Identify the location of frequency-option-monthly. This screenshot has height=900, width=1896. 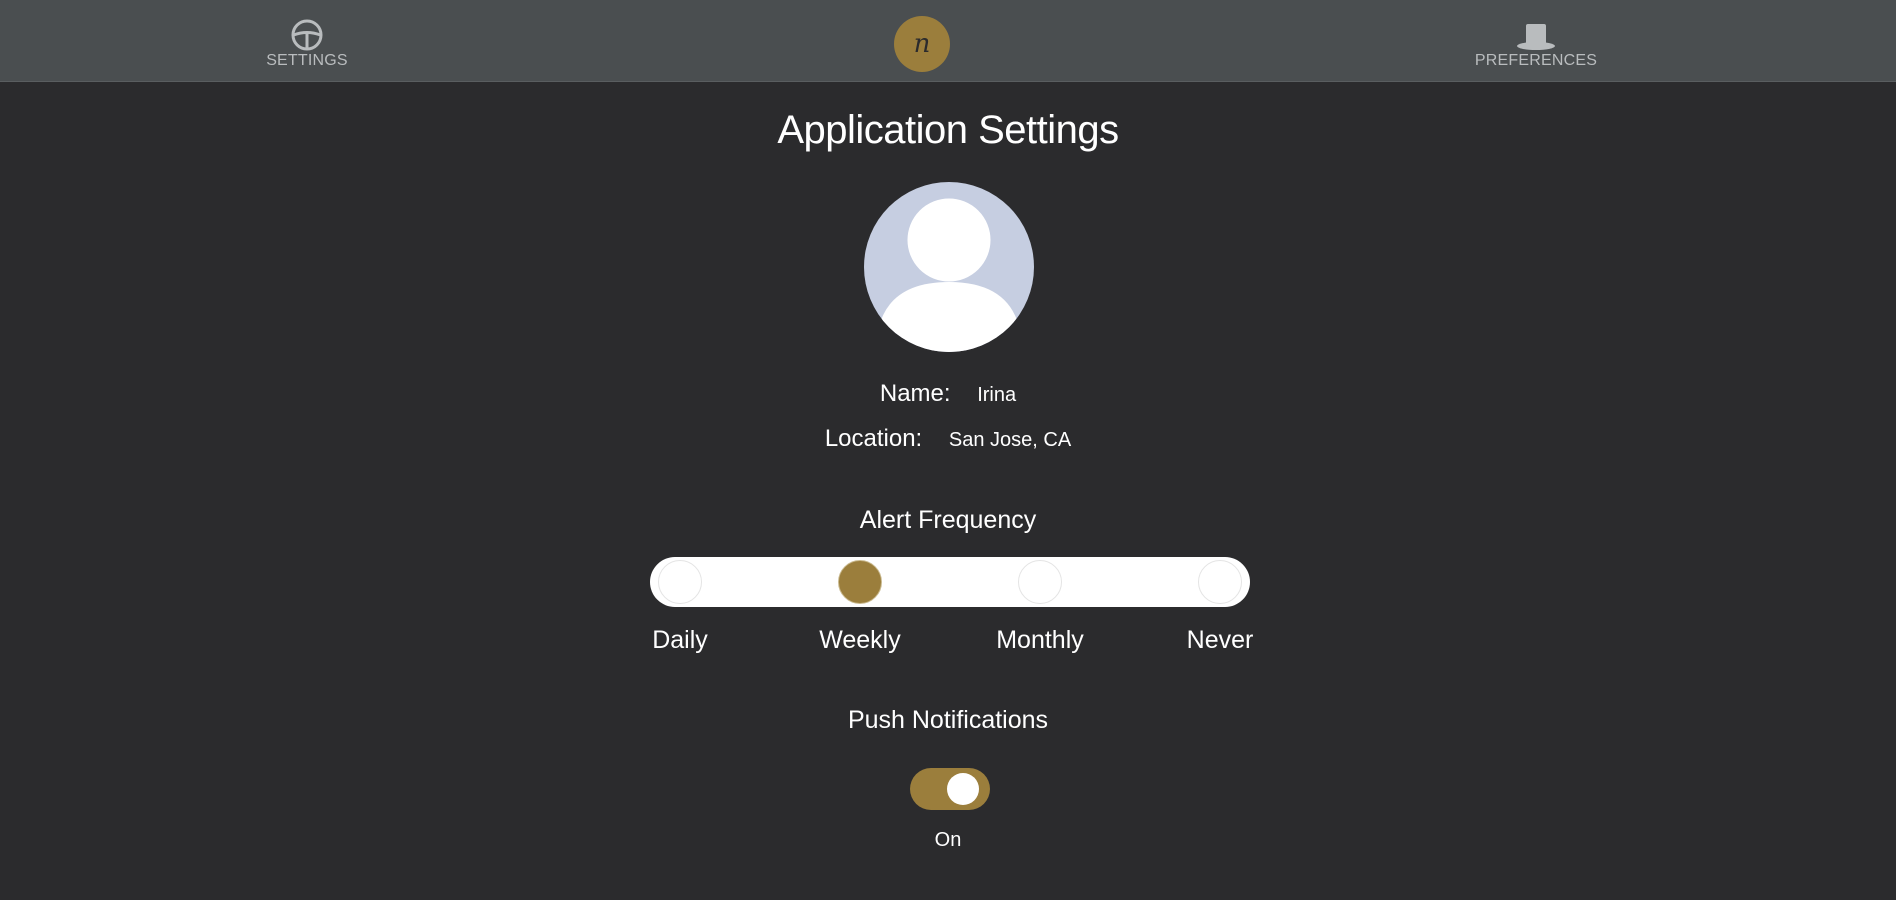
(1040, 582).